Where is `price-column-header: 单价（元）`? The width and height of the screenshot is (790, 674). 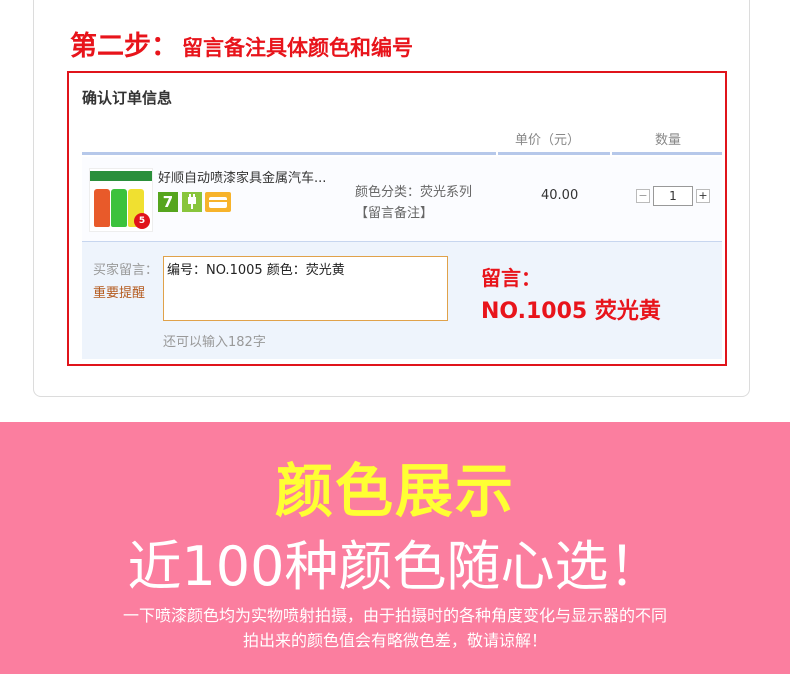 price-column-header: 单价（元） is located at coordinates (548, 140).